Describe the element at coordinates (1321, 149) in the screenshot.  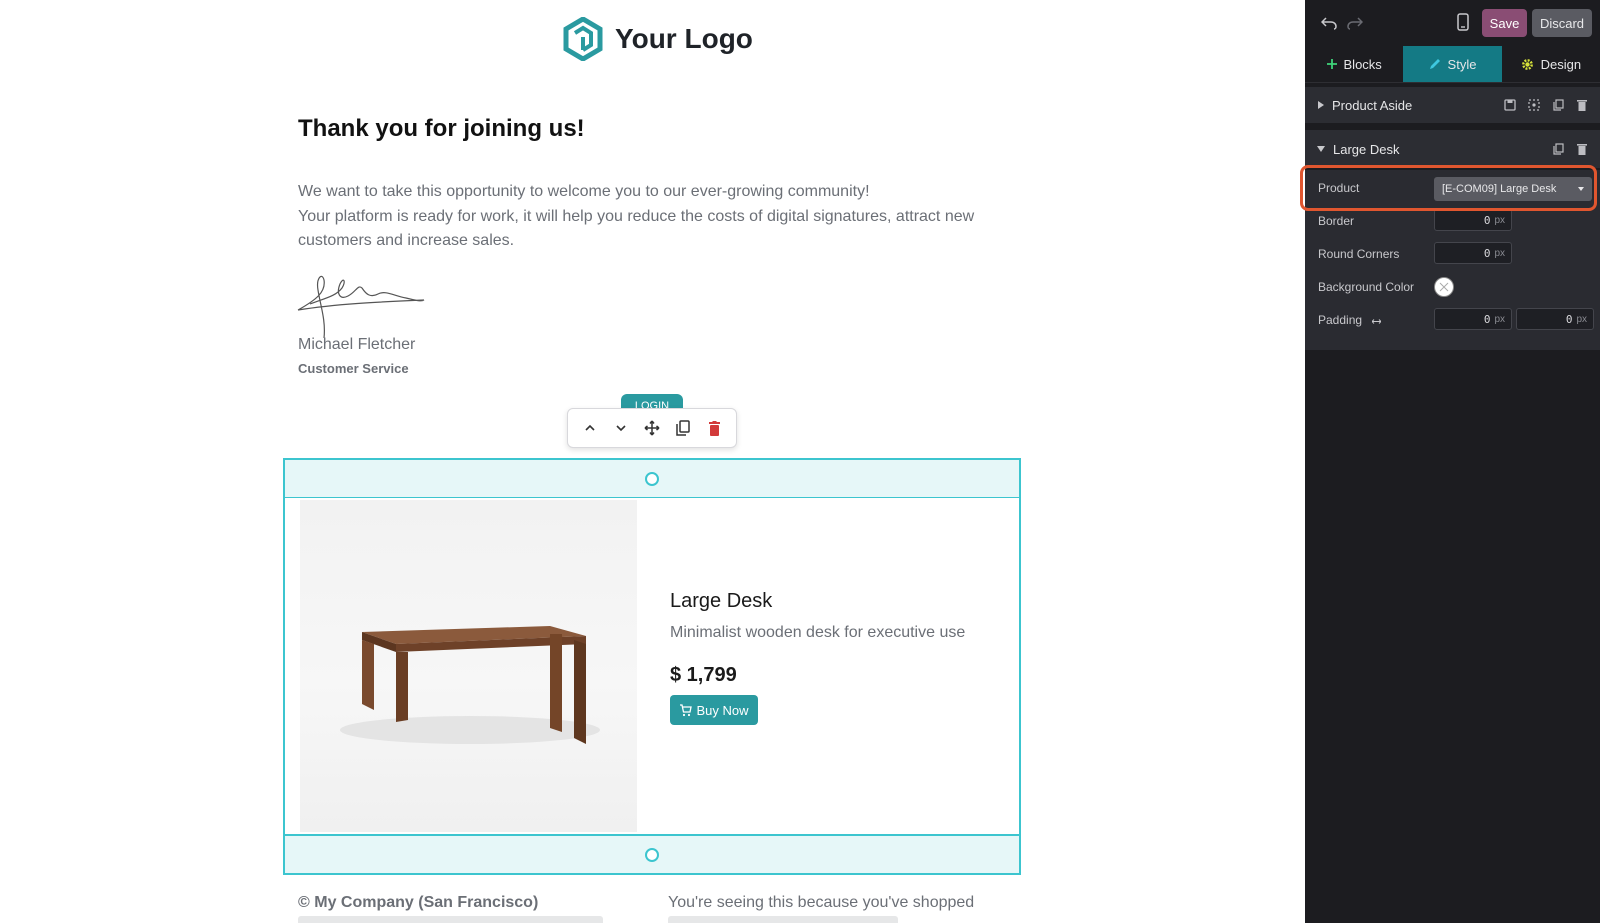
I see `caret-down-icon` at that location.